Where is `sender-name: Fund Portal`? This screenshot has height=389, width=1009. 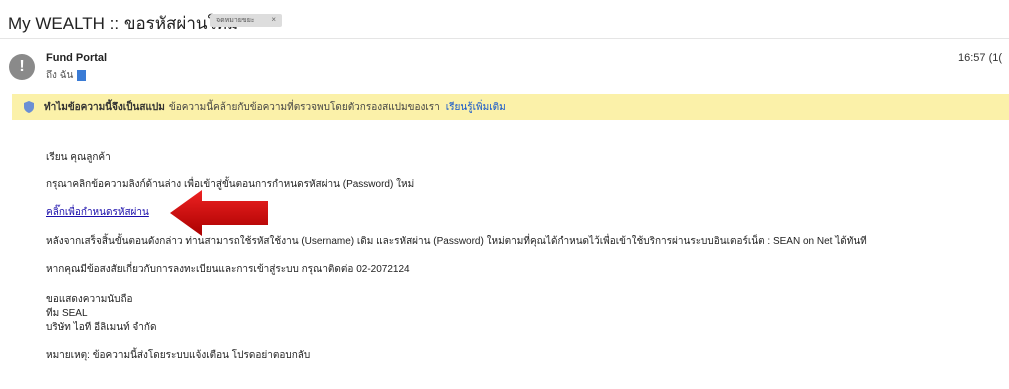 sender-name: Fund Portal is located at coordinates (76, 58).